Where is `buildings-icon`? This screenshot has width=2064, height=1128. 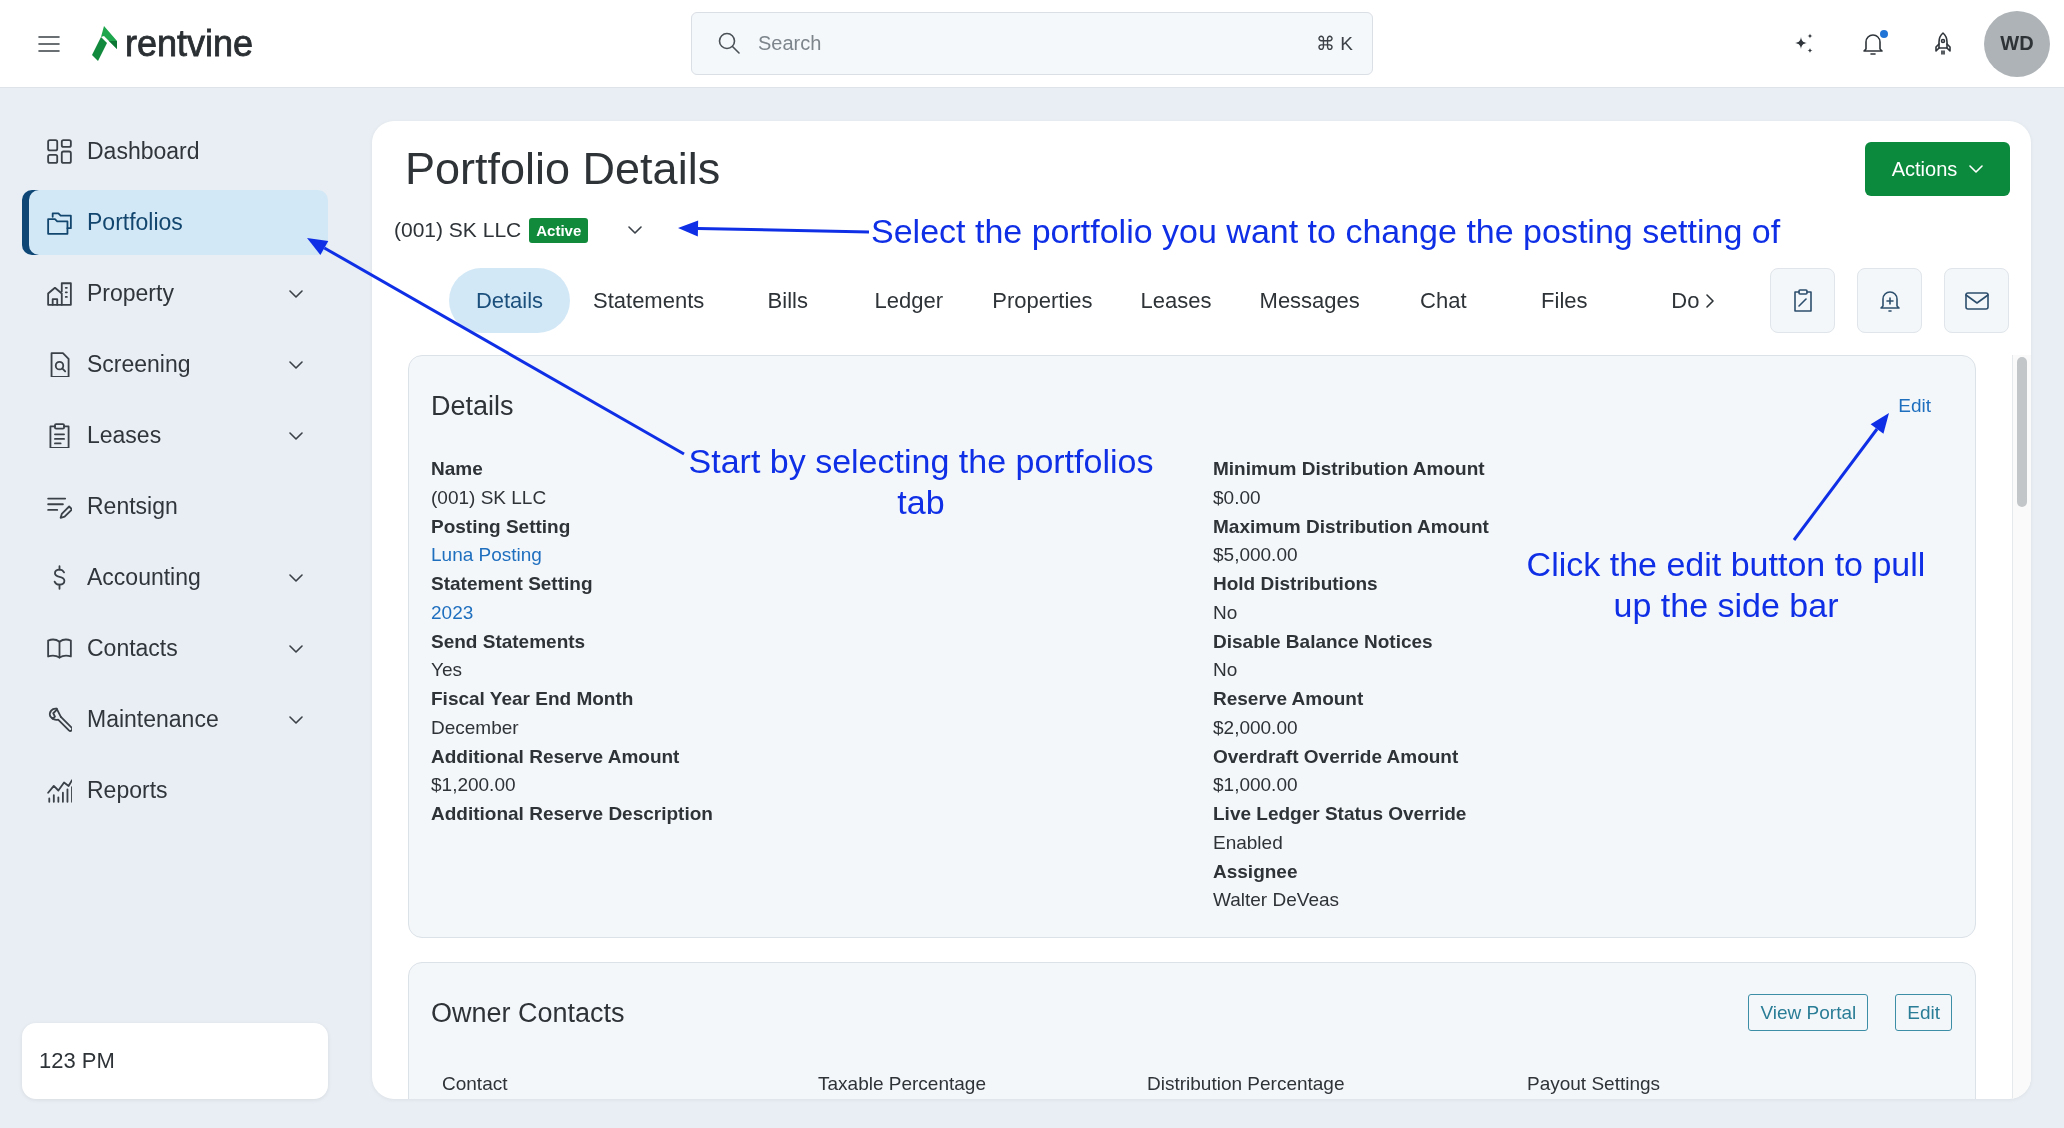 buildings-icon is located at coordinates (59, 293).